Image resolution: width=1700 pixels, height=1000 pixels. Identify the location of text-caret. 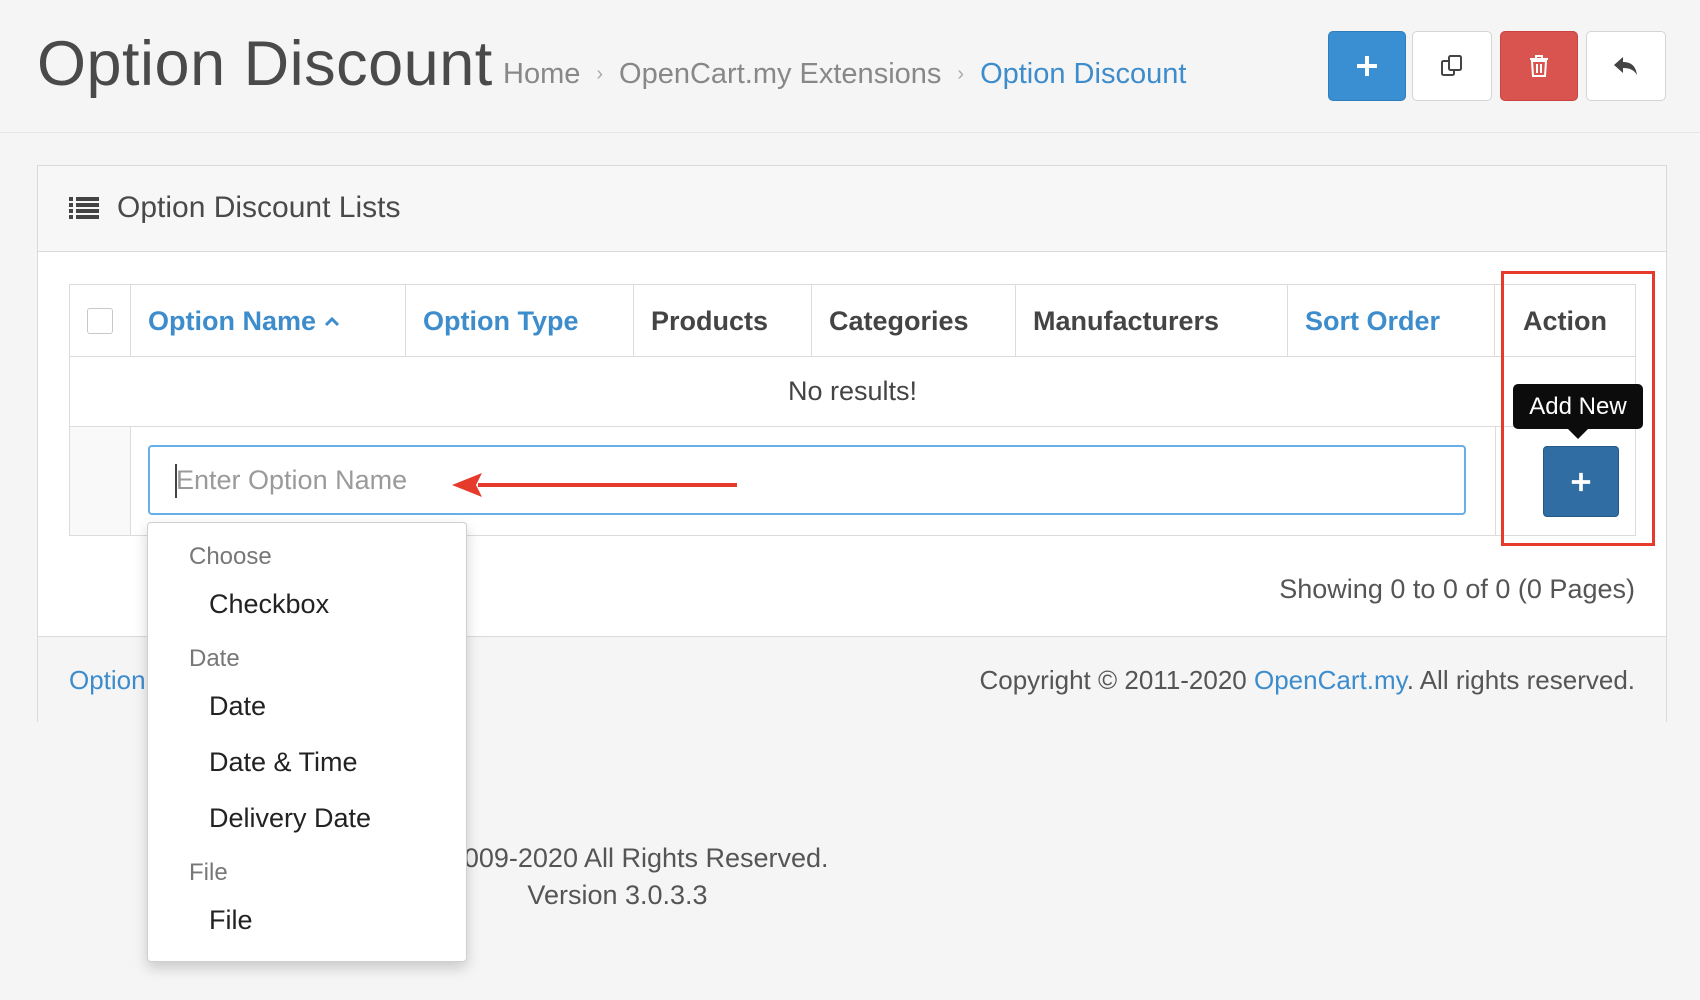
(176, 481).